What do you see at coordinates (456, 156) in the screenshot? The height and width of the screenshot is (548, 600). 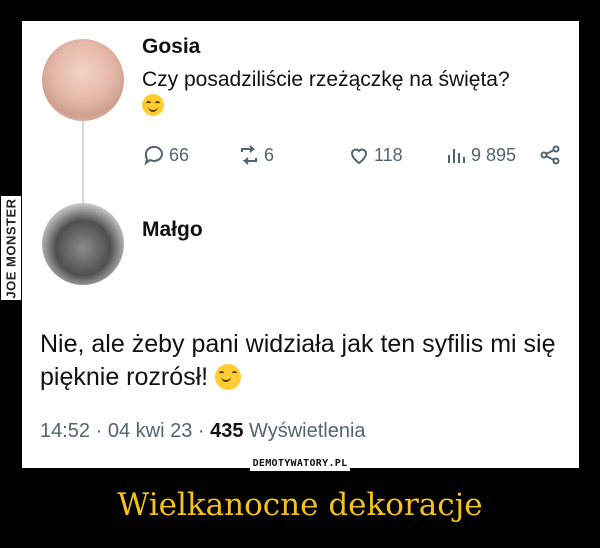 I see `views-icon` at bounding box center [456, 156].